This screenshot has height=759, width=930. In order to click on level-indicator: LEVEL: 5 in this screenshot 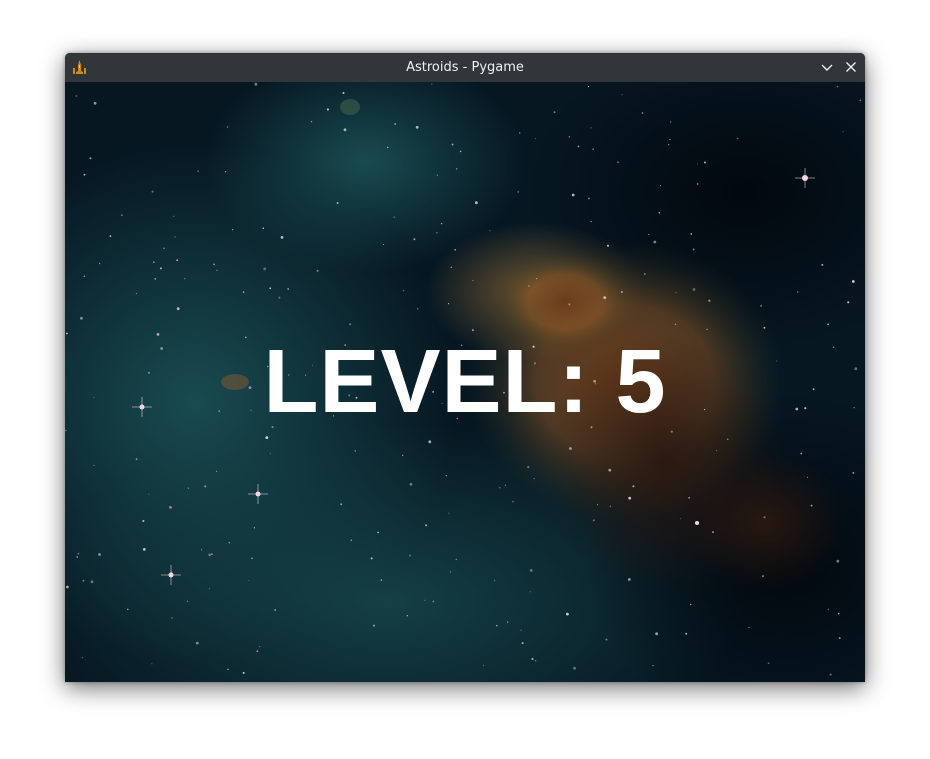, I will do `click(465, 382)`.